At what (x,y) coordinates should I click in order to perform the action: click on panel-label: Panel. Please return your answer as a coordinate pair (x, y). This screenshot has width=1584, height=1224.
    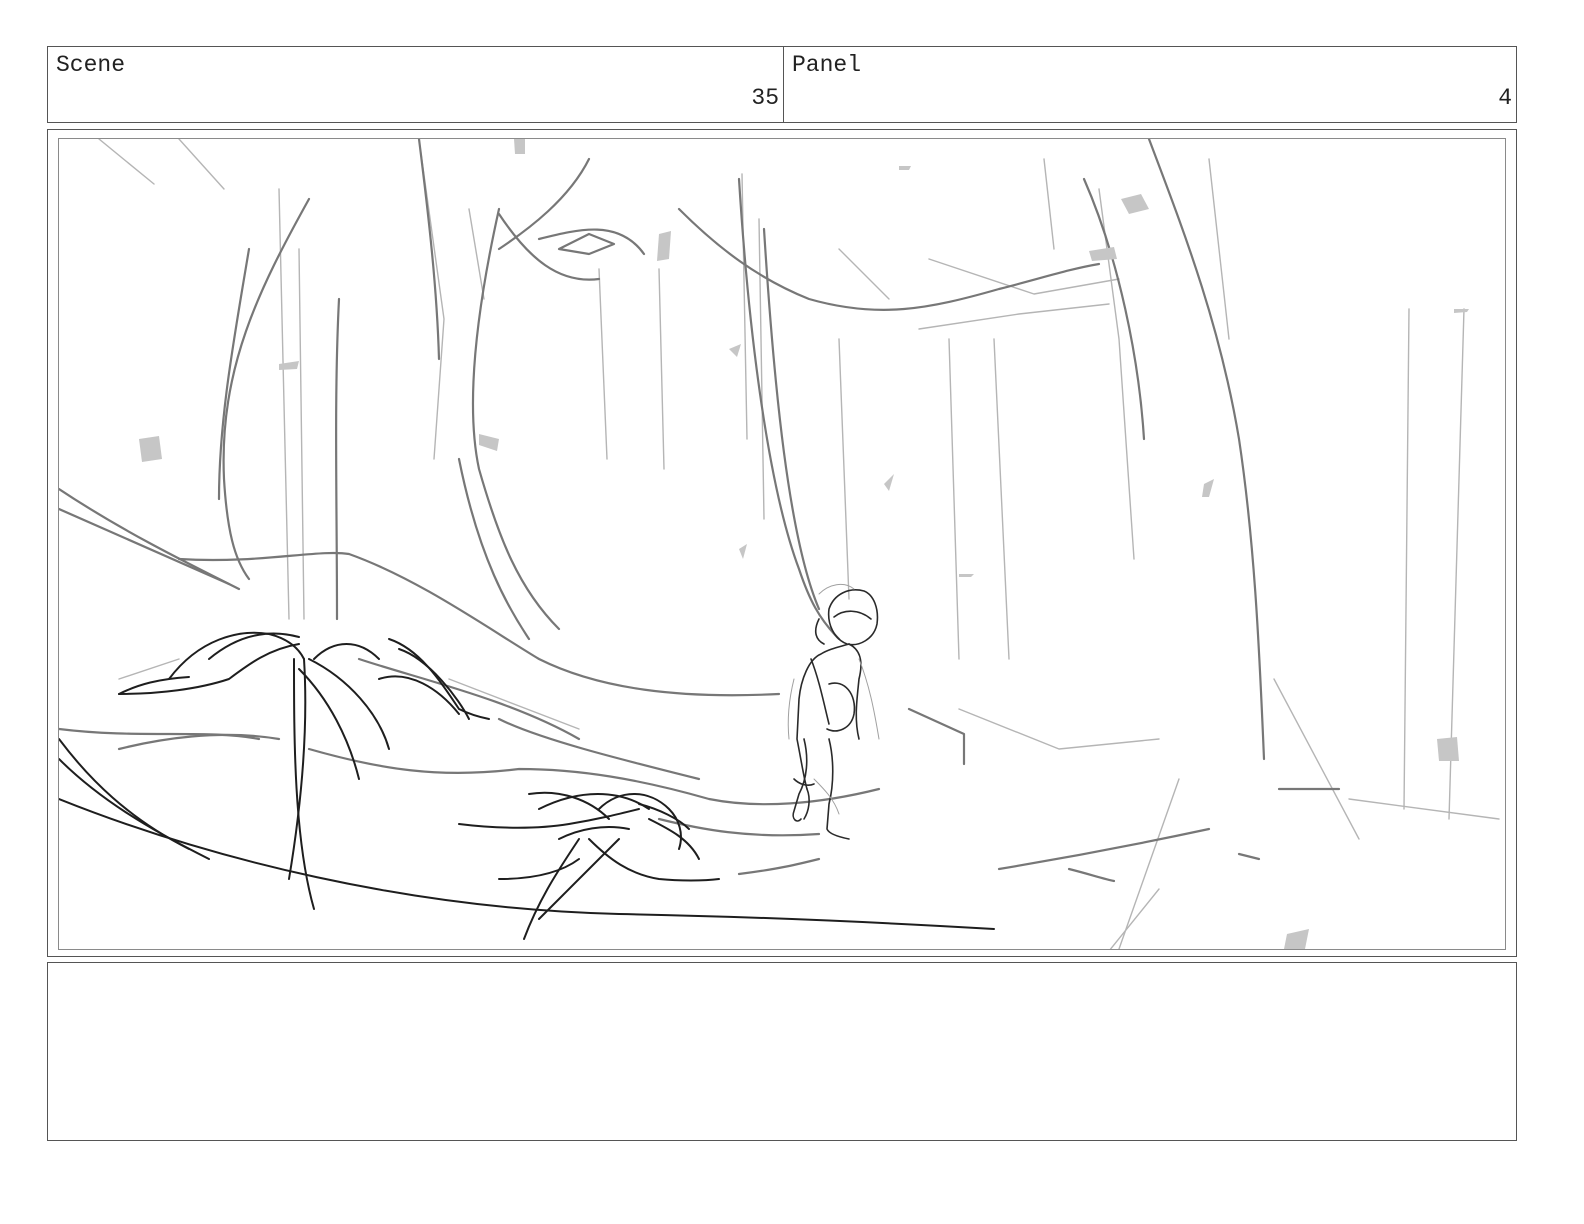
    Looking at the image, I should click on (827, 65).